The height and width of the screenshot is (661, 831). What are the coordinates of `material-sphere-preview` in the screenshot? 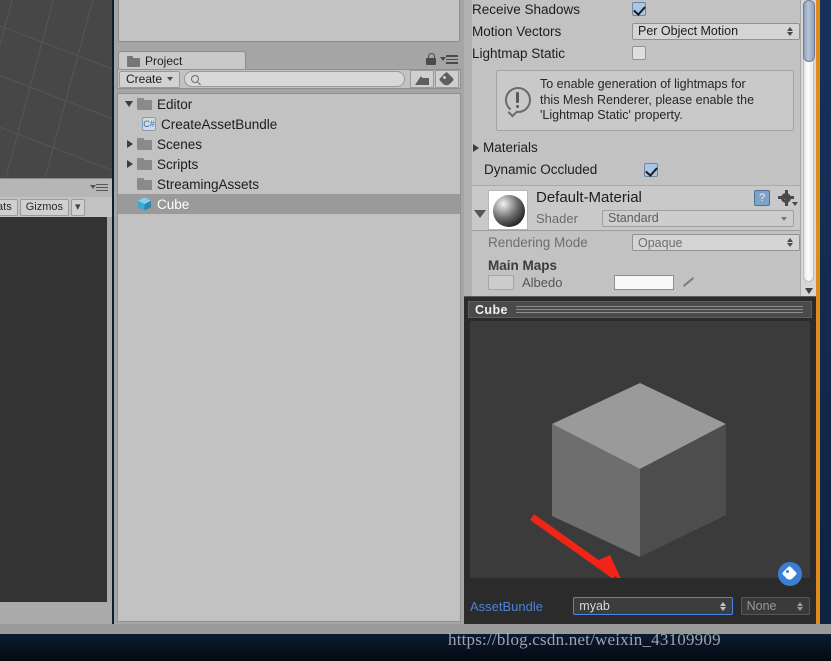 It's located at (508, 209).